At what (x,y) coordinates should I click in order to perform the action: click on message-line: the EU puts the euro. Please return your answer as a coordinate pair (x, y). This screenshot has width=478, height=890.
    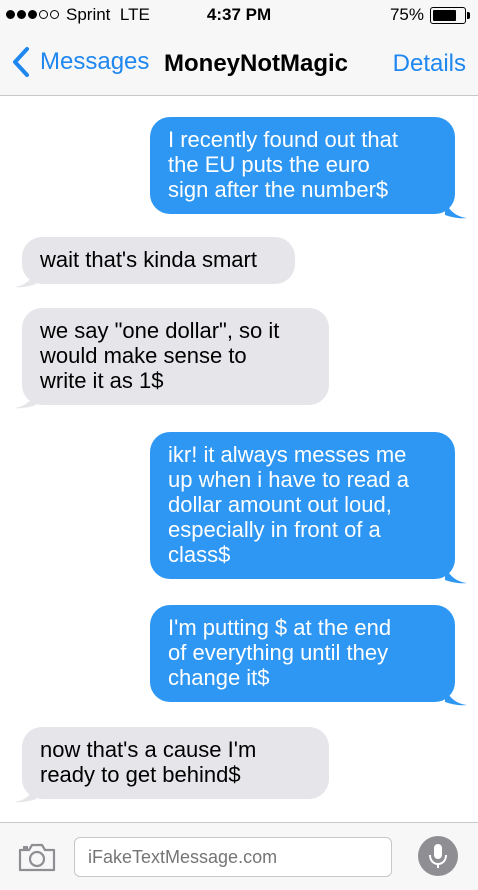
    Looking at the image, I should click on (269, 164).